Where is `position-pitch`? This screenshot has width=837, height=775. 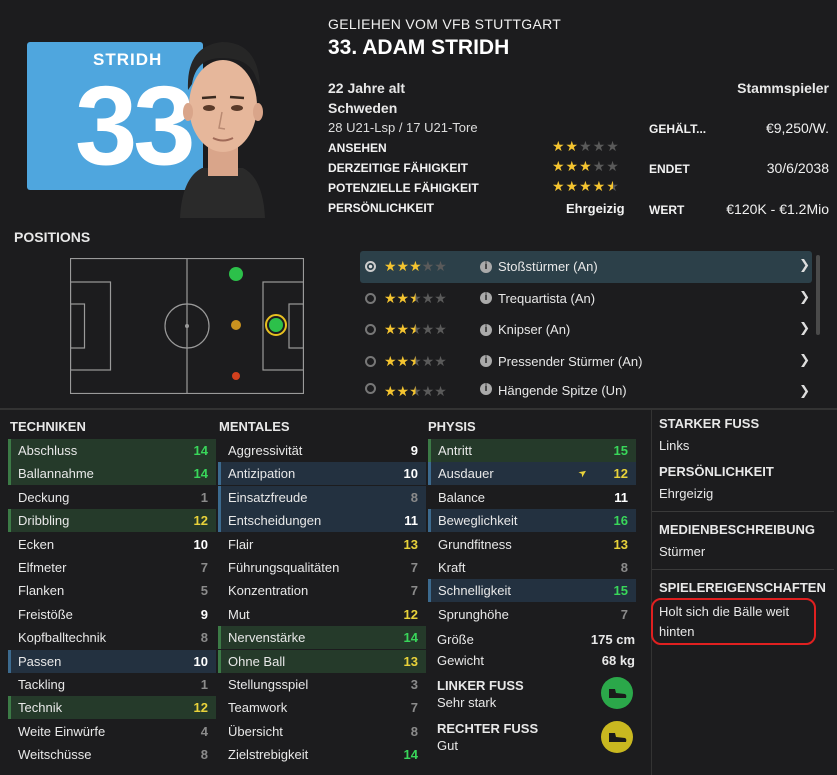 position-pitch is located at coordinates (187, 326).